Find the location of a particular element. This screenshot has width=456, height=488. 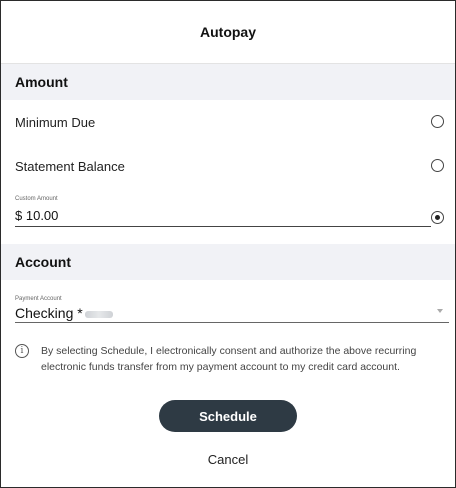

option-label: Statement Balance is located at coordinates (70, 166).